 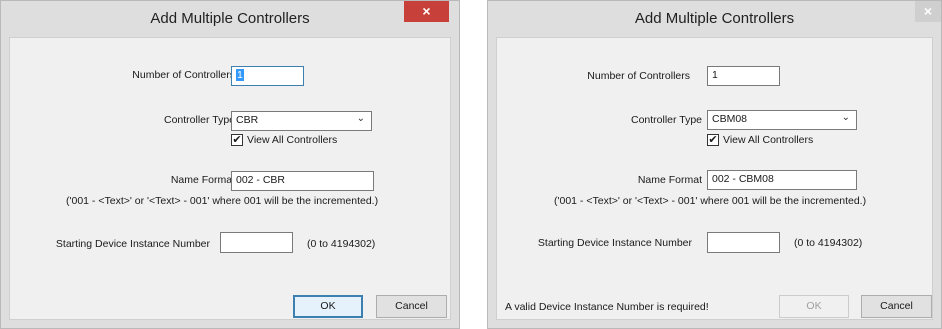 What do you see at coordinates (301, 121) in the screenshot?
I see `controller-type-select: CBR ⌄` at bounding box center [301, 121].